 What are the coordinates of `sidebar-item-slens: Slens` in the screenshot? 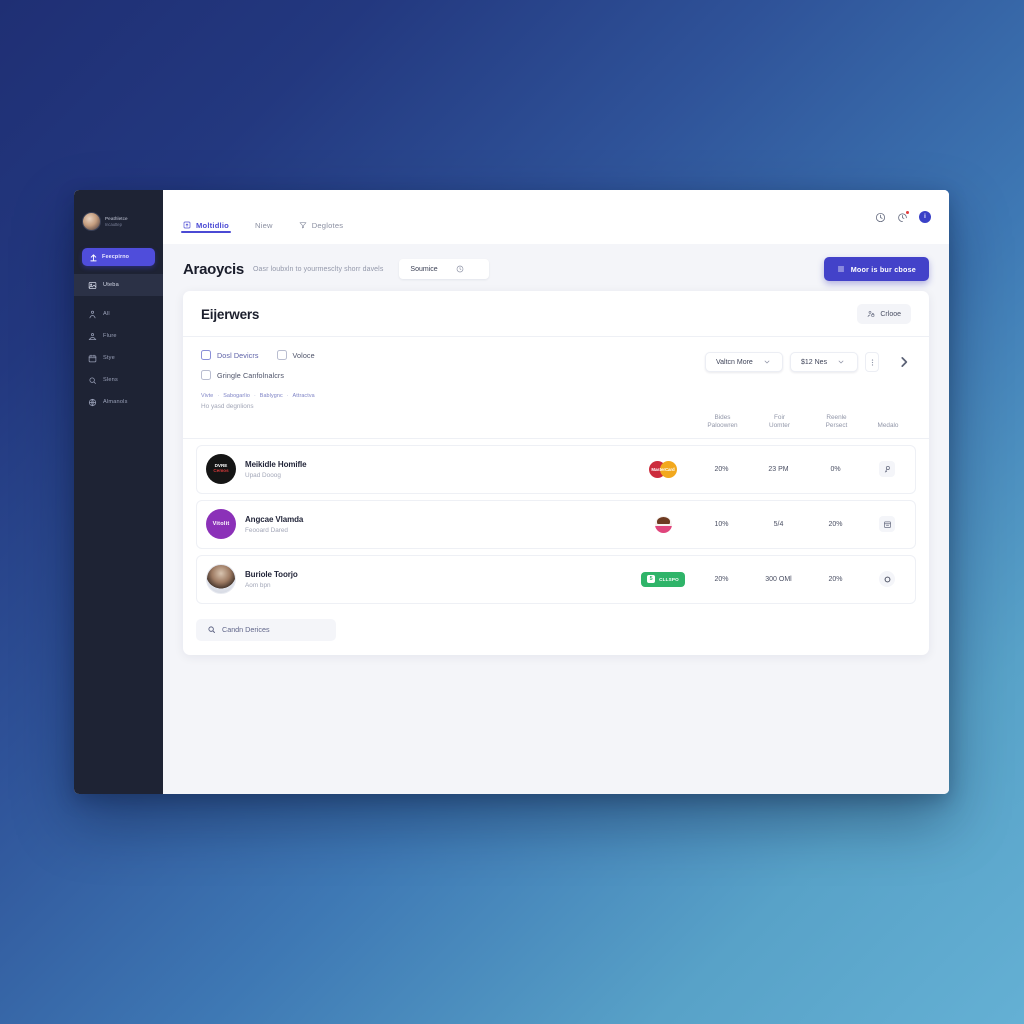 It's located at (118, 380).